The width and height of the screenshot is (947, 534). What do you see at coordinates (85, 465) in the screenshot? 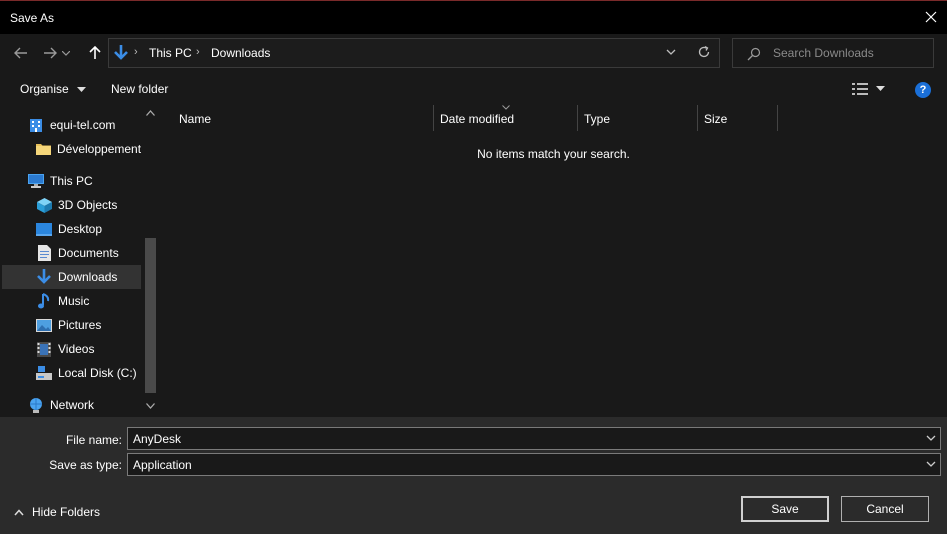
I see `save-as-type-label: Save as type:` at bounding box center [85, 465].